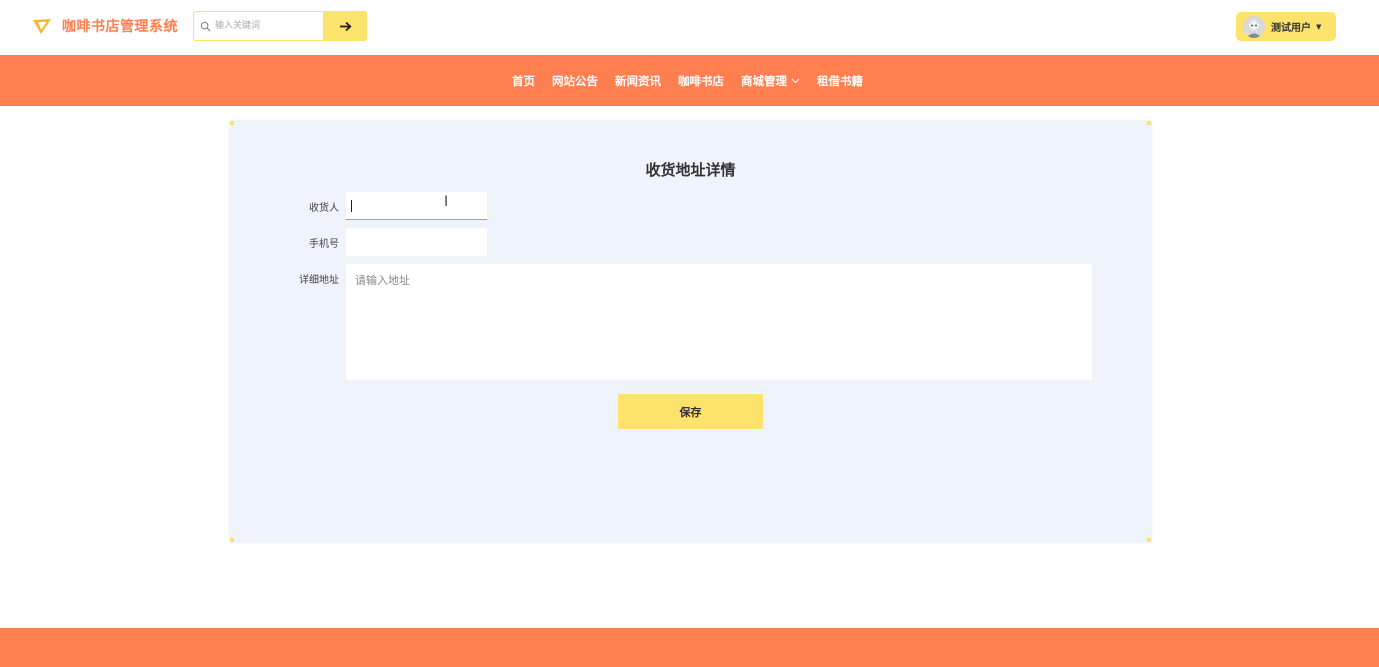  What do you see at coordinates (416, 242) in the screenshot?
I see `phone-input` at bounding box center [416, 242].